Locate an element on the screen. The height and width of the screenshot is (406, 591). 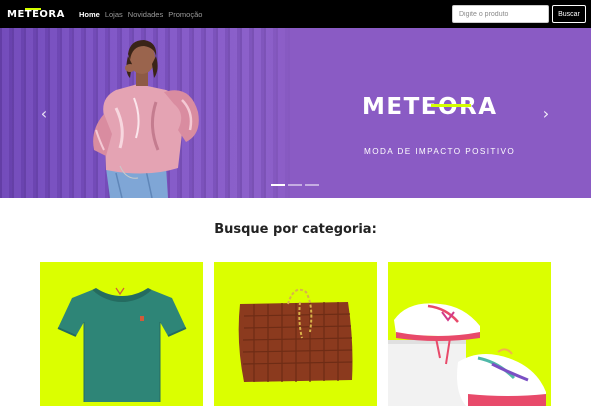
nav-link-home: Home is located at coordinates (89, 14).